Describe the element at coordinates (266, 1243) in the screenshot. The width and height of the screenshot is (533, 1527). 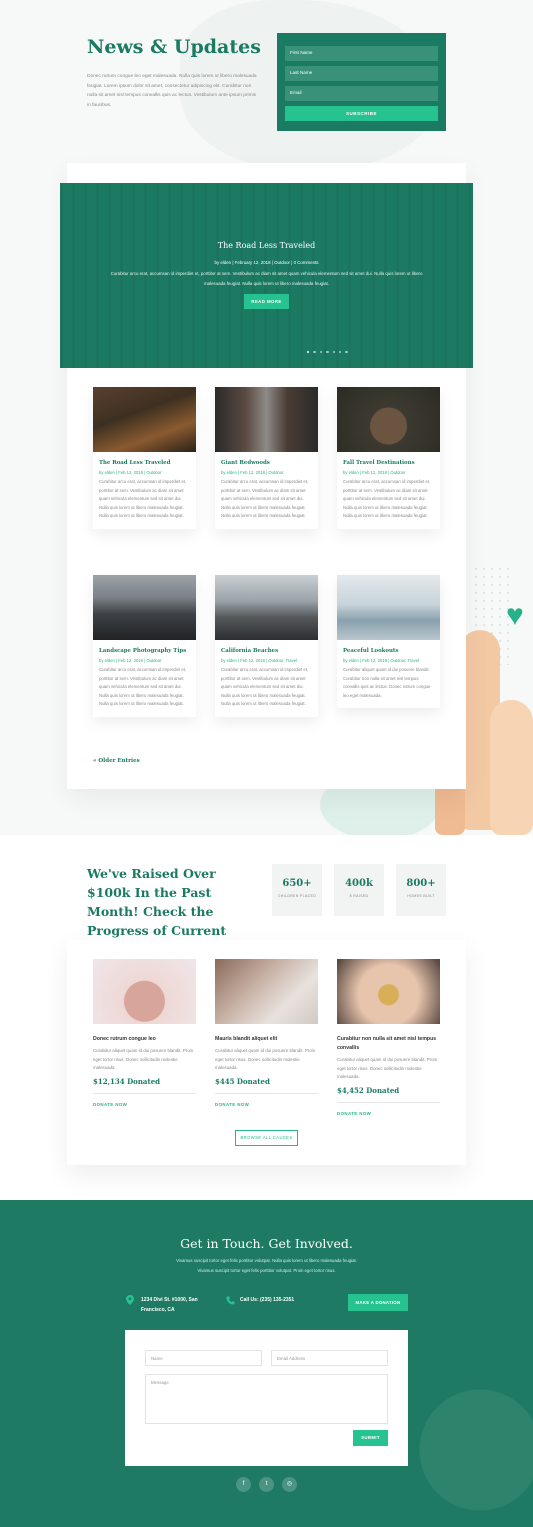
I see `contact-title: Get in Touch. Get Involved.` at that location.